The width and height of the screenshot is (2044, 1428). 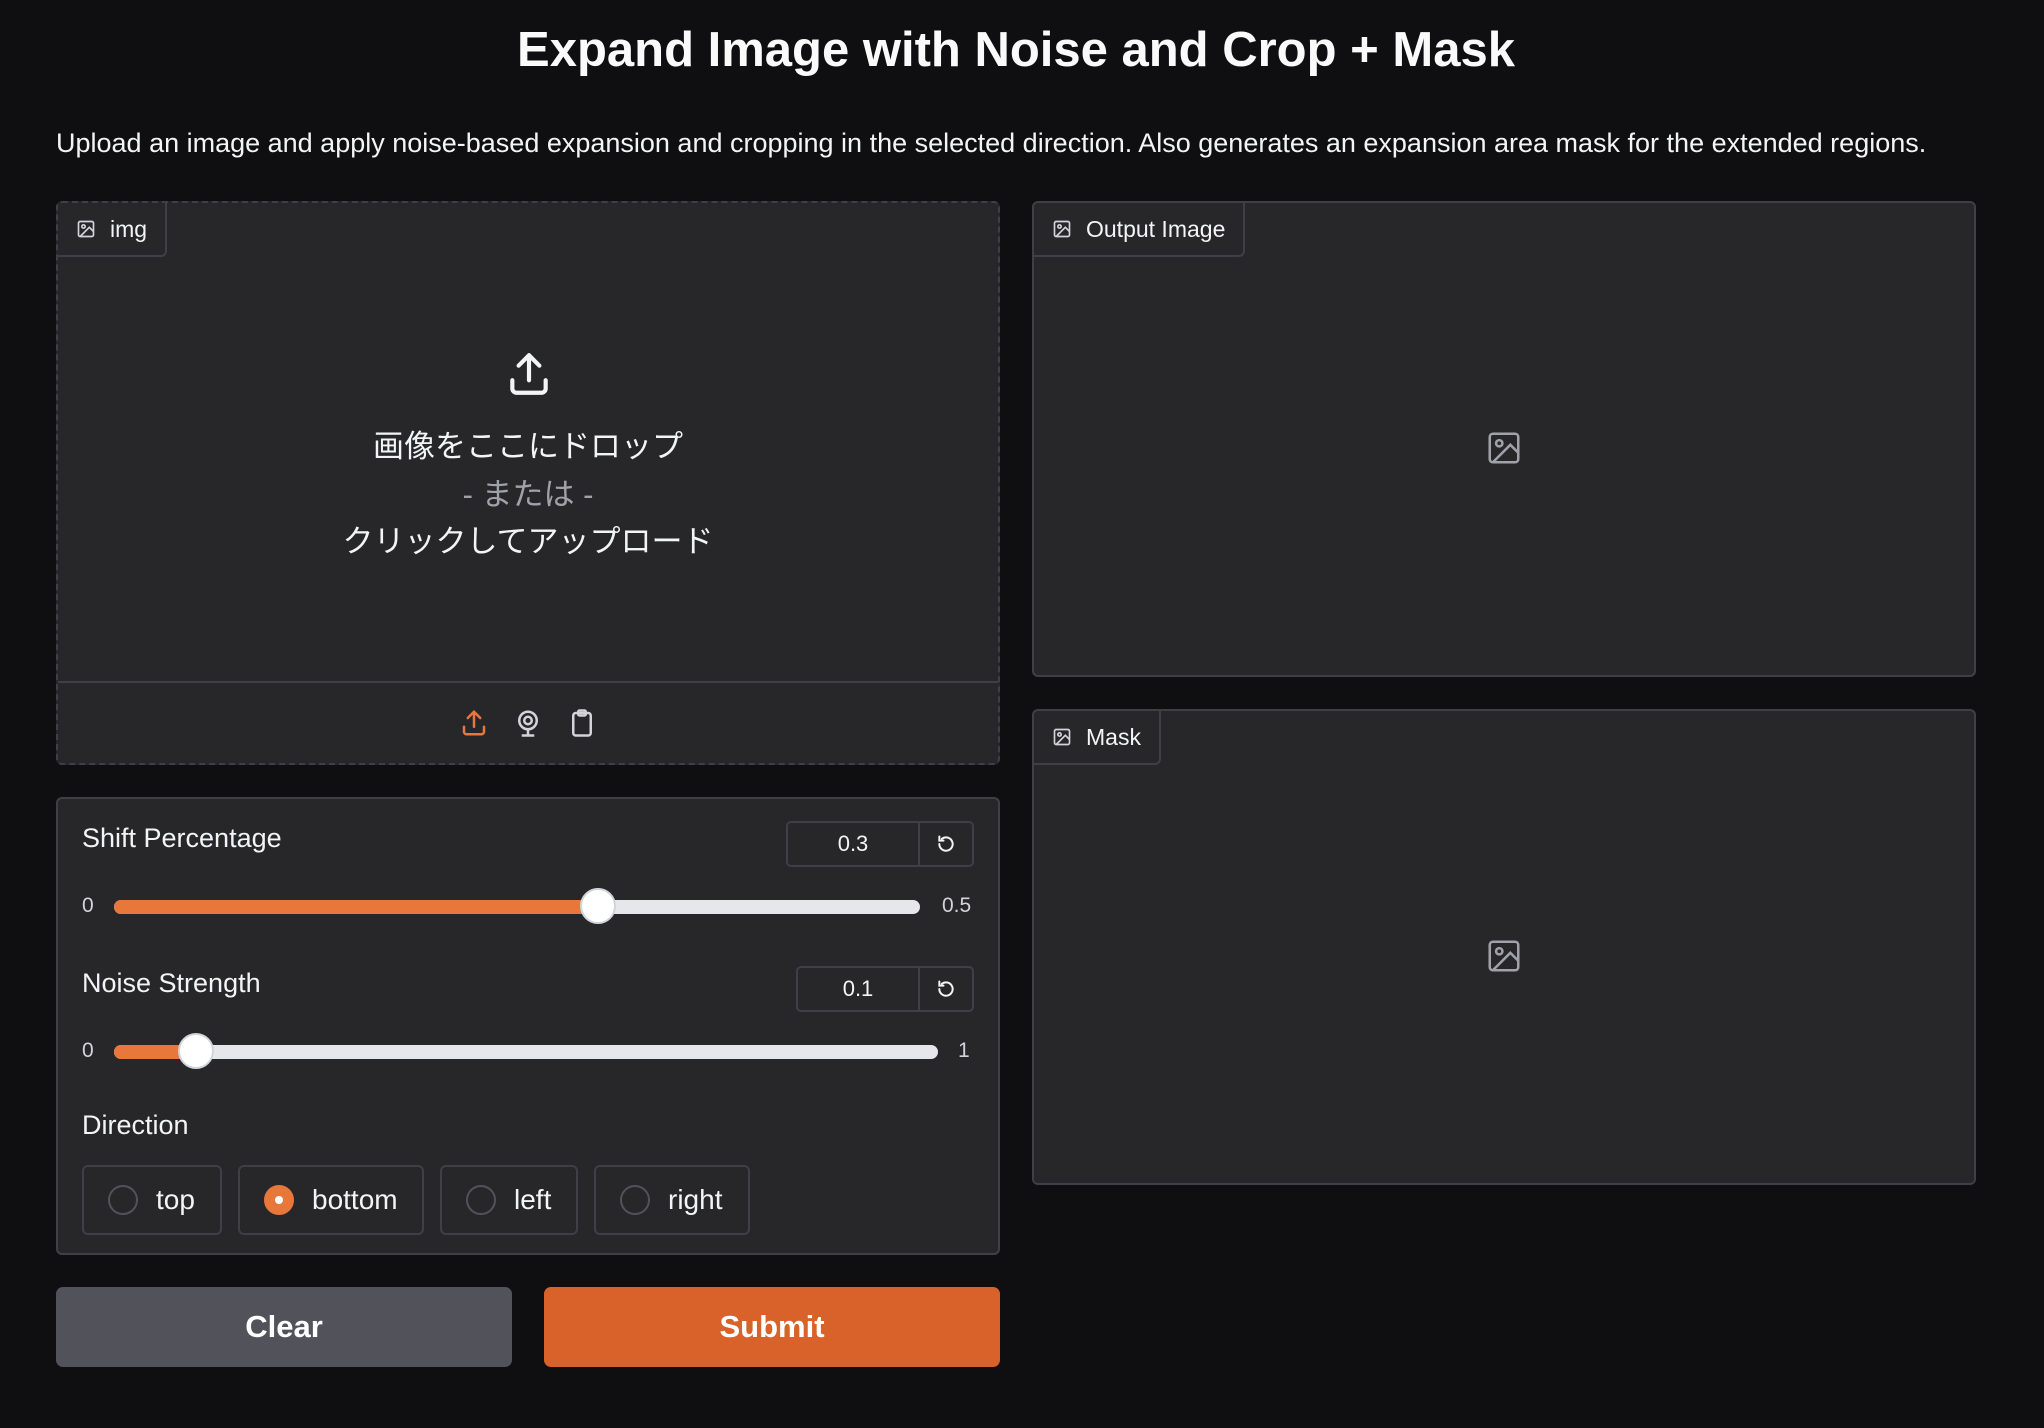 I want to click on noise-strength-input: 0.1, so click(x=859, y=989).